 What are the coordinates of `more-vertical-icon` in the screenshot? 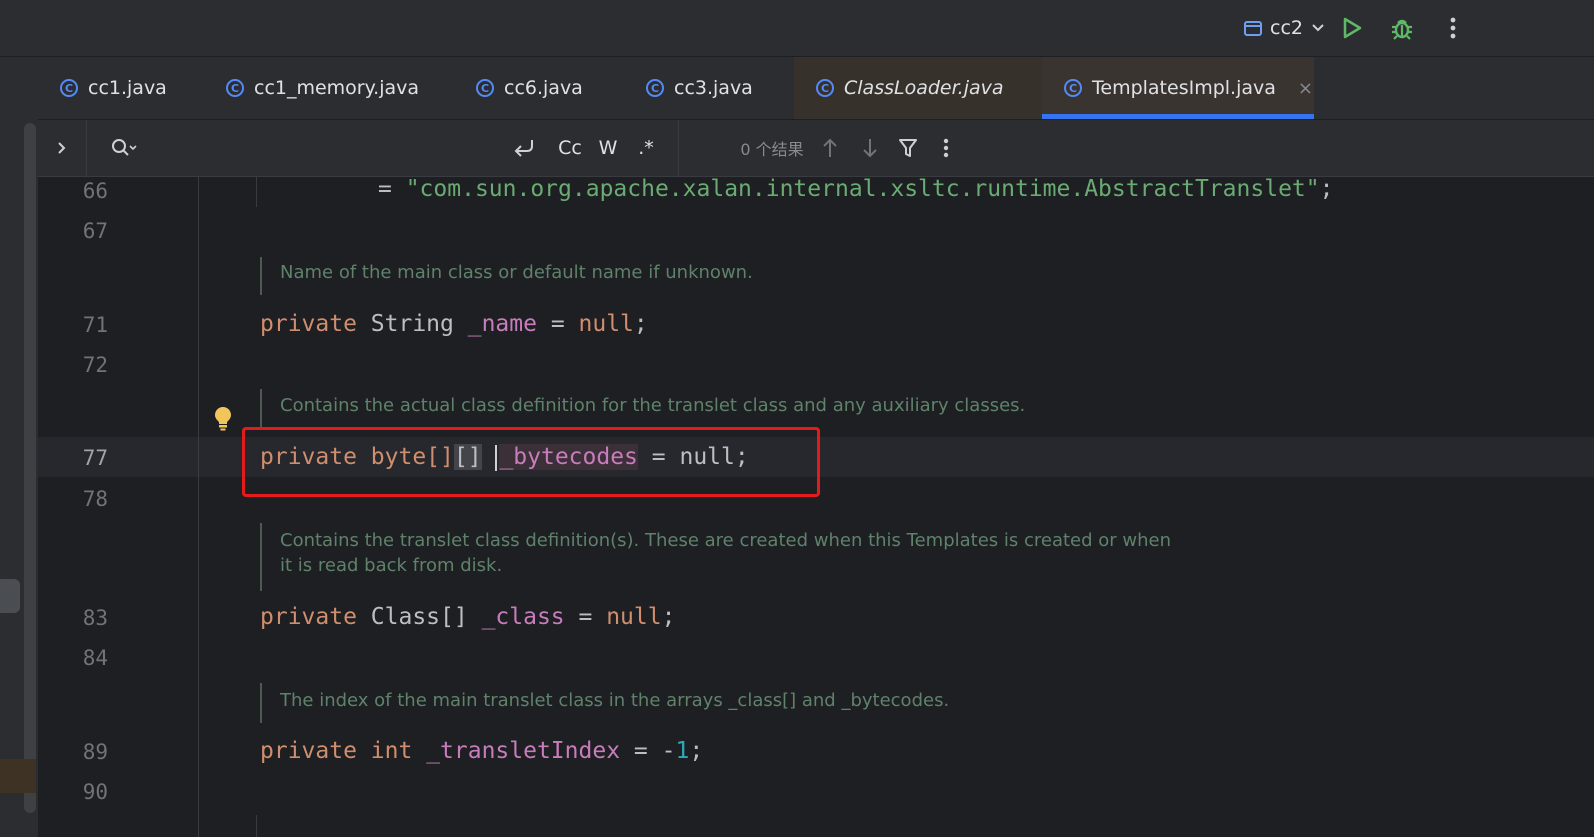 It's located at (946, 148).